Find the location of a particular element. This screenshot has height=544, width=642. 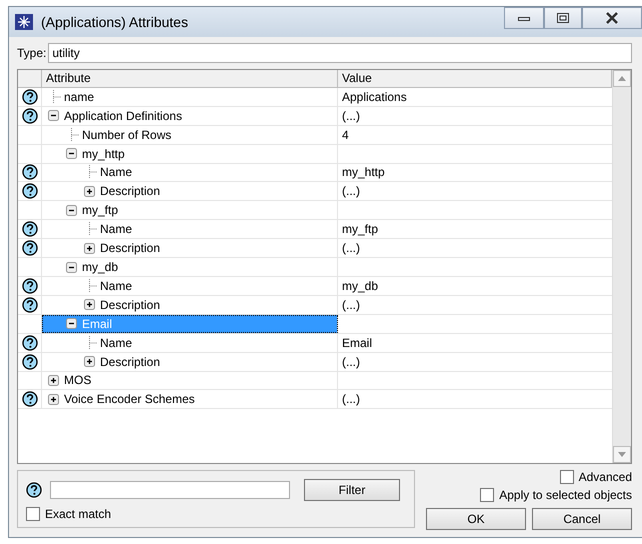

attribute-cell: Voice Encoder Schemes is located at coordinates (190, 399).